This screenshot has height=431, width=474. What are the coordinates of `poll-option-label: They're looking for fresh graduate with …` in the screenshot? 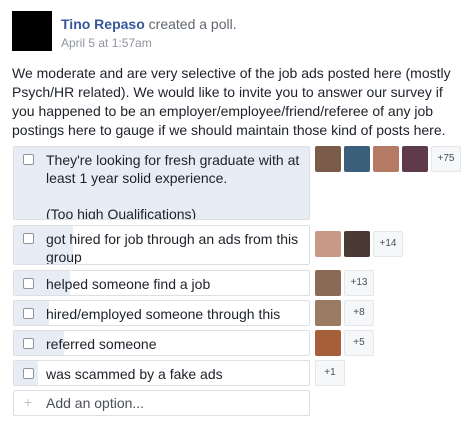 It's located at (173, 186).